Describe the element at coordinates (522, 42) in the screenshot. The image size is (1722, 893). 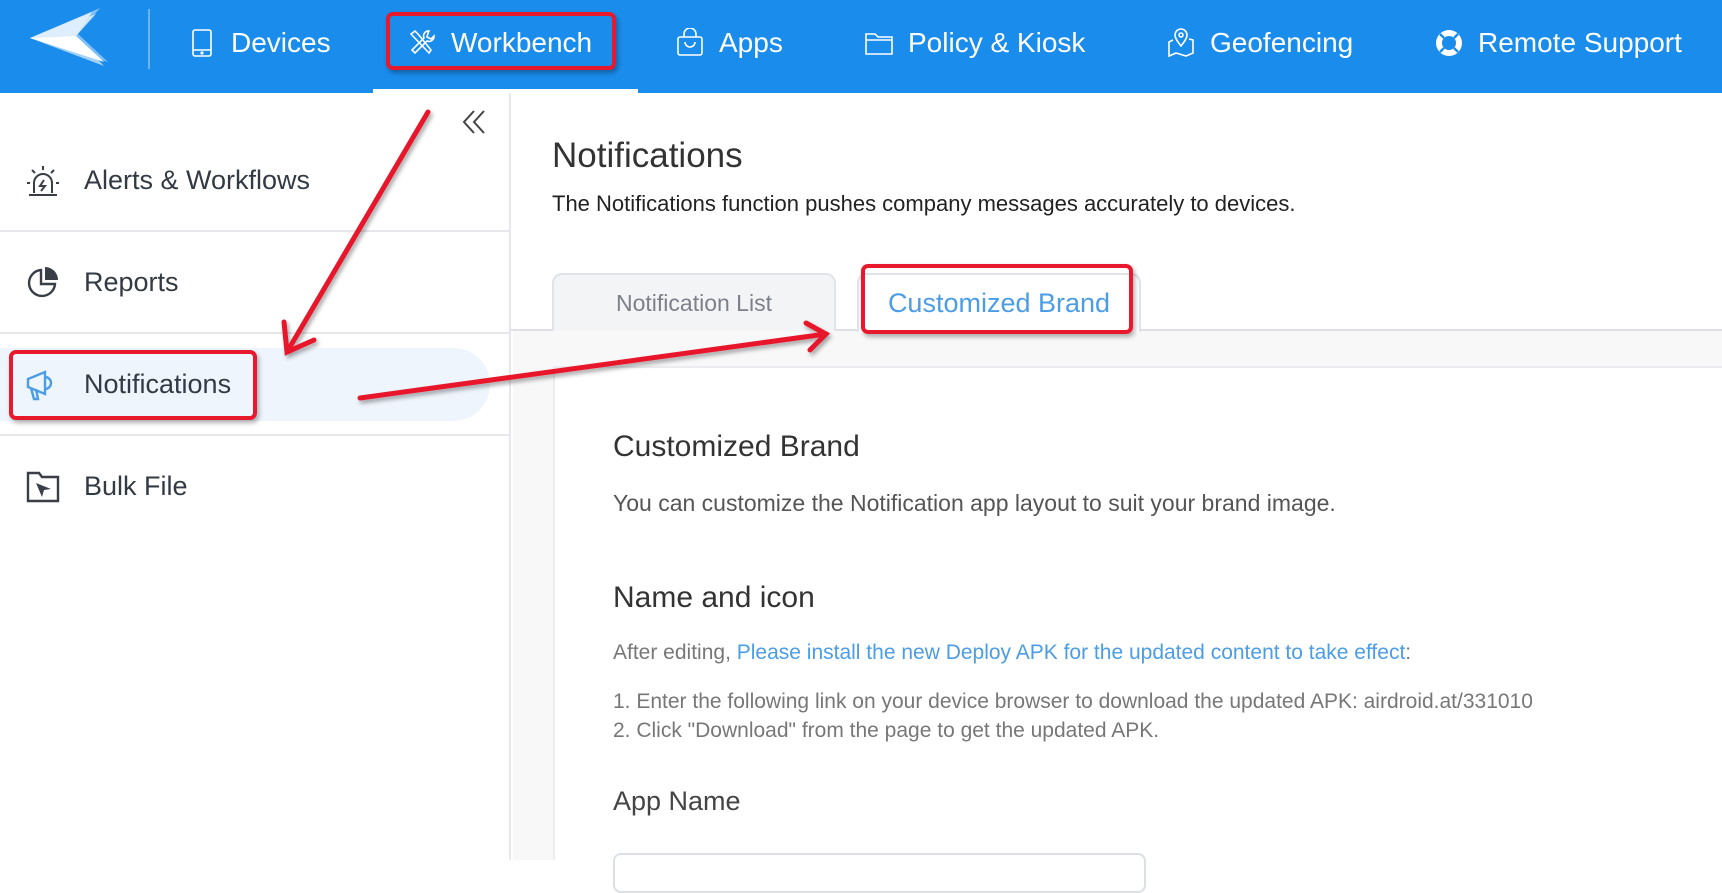
I see `nav-workbench-label: Workbench` at that location.